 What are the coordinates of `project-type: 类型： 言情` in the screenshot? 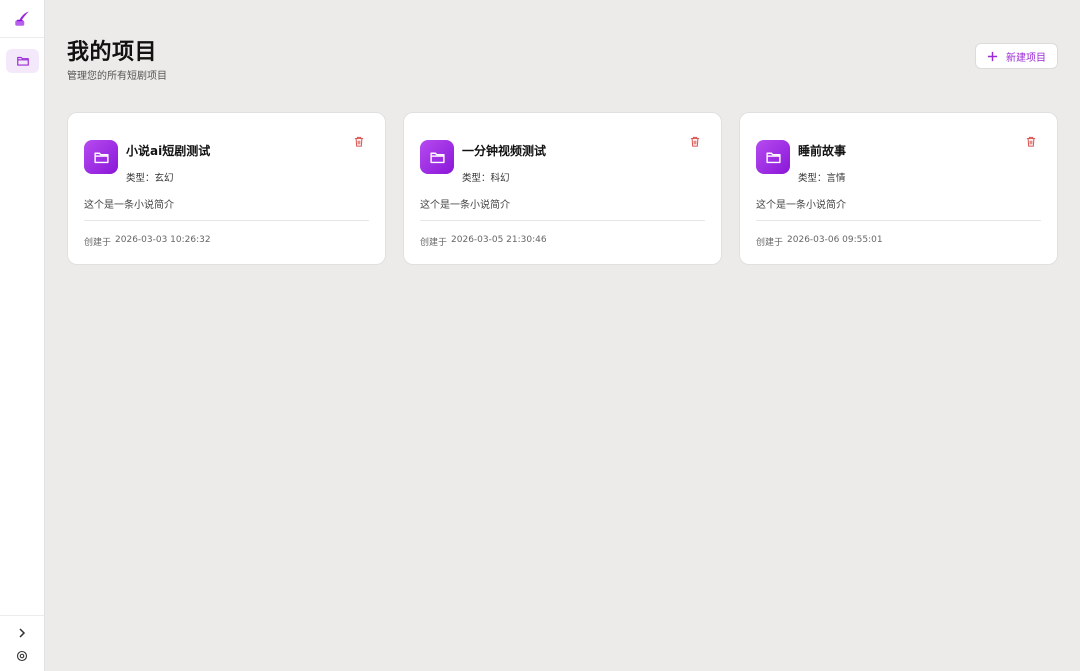 It's located at (822, 177).